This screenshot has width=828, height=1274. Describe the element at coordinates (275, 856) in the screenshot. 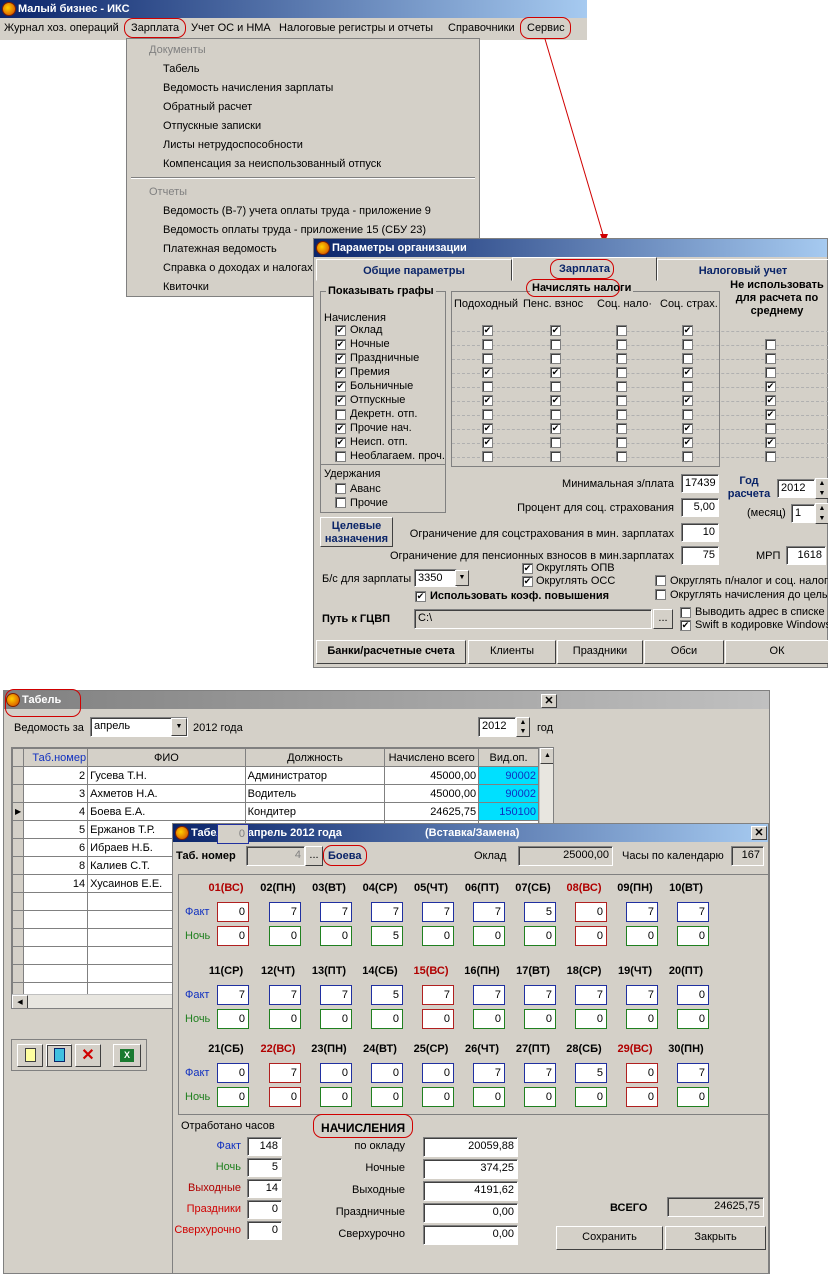

I see `tabnum-input: 4` at that location.